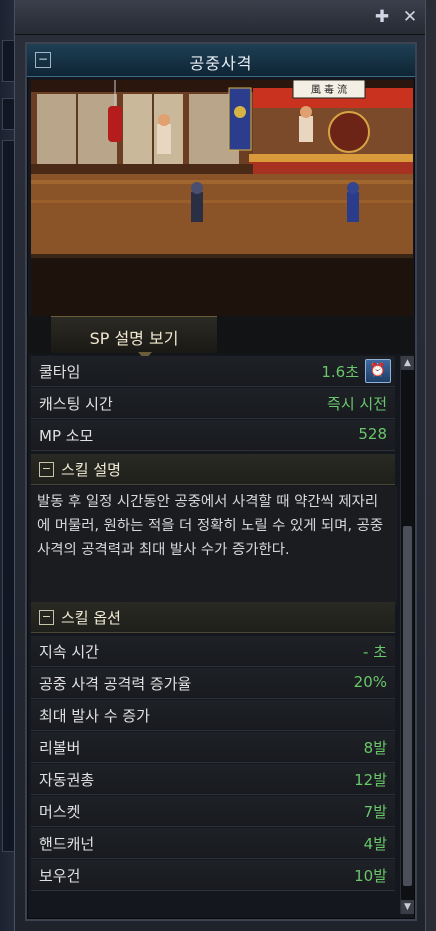 Image resolution: width=436 pixels, height=931 pixels. What do you see at coordinates (375, 652) in the screenshot?
I see `option-value: - 초` at bounding box center [375, 652].